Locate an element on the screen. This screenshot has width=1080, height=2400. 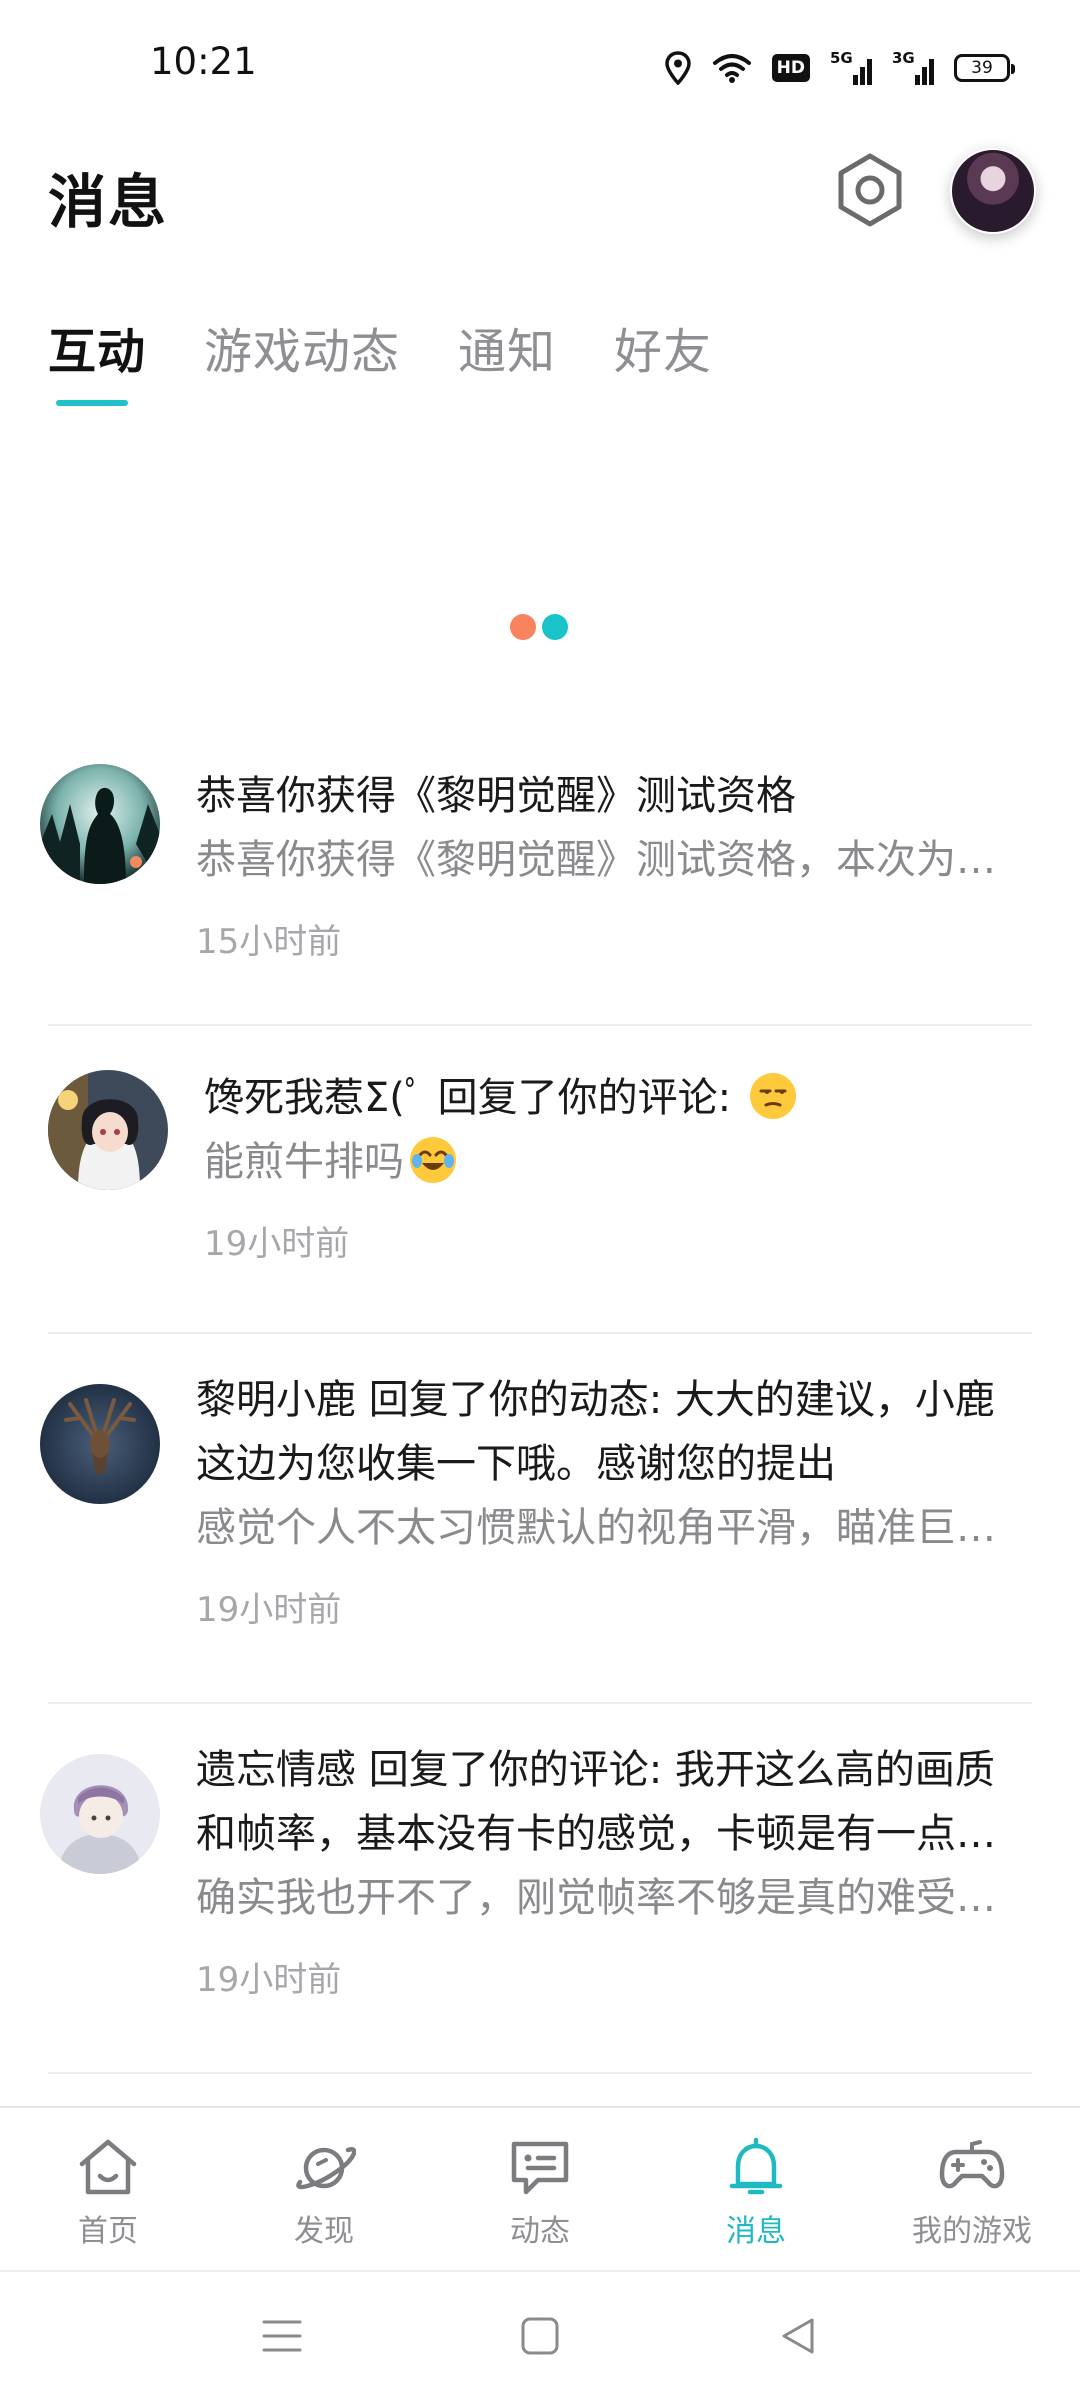
bottom-nav: 首页 发现 动态 消息 我的游戏 is located at coordinates (540, 2188).